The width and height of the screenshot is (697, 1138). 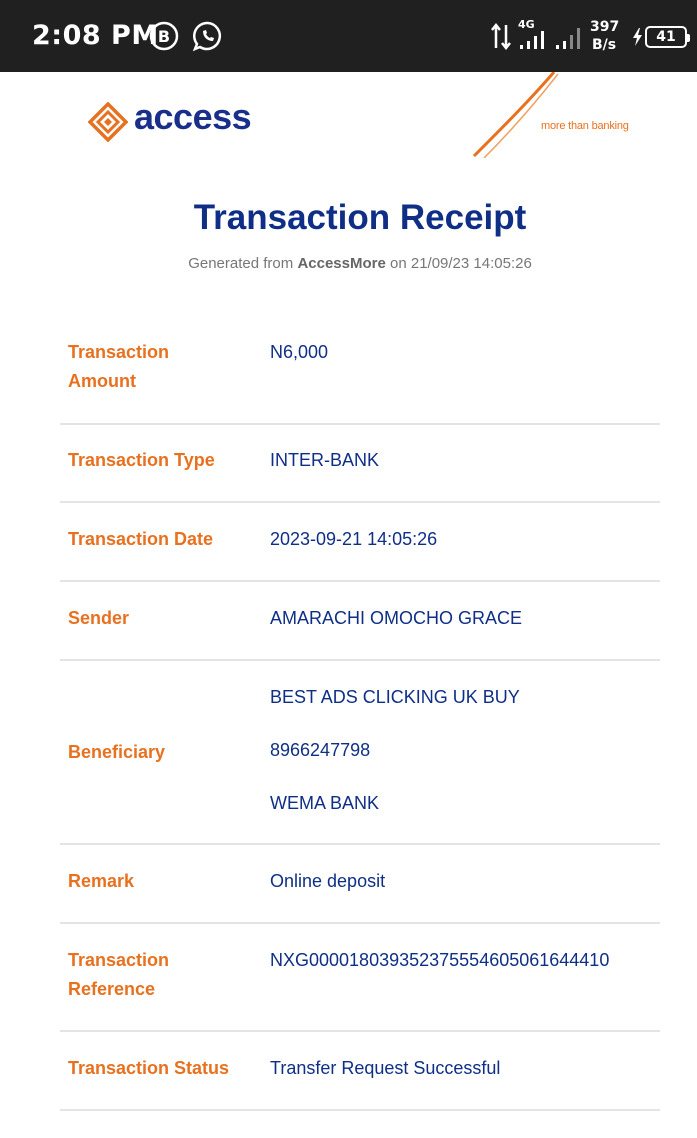 I want to click on subtitle-prefix: Generated from, so click(x=241, y=263).